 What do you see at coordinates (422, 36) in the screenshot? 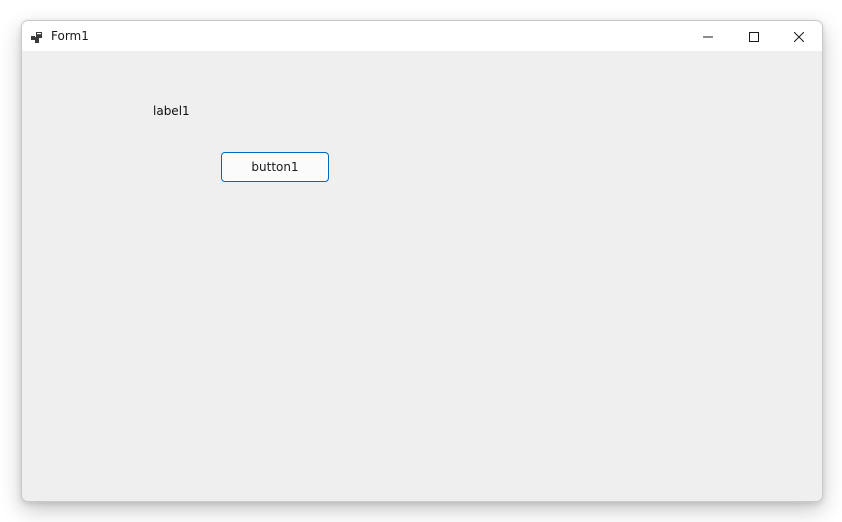
I see `title-bar: Form1` at bounding box center [422, 36].